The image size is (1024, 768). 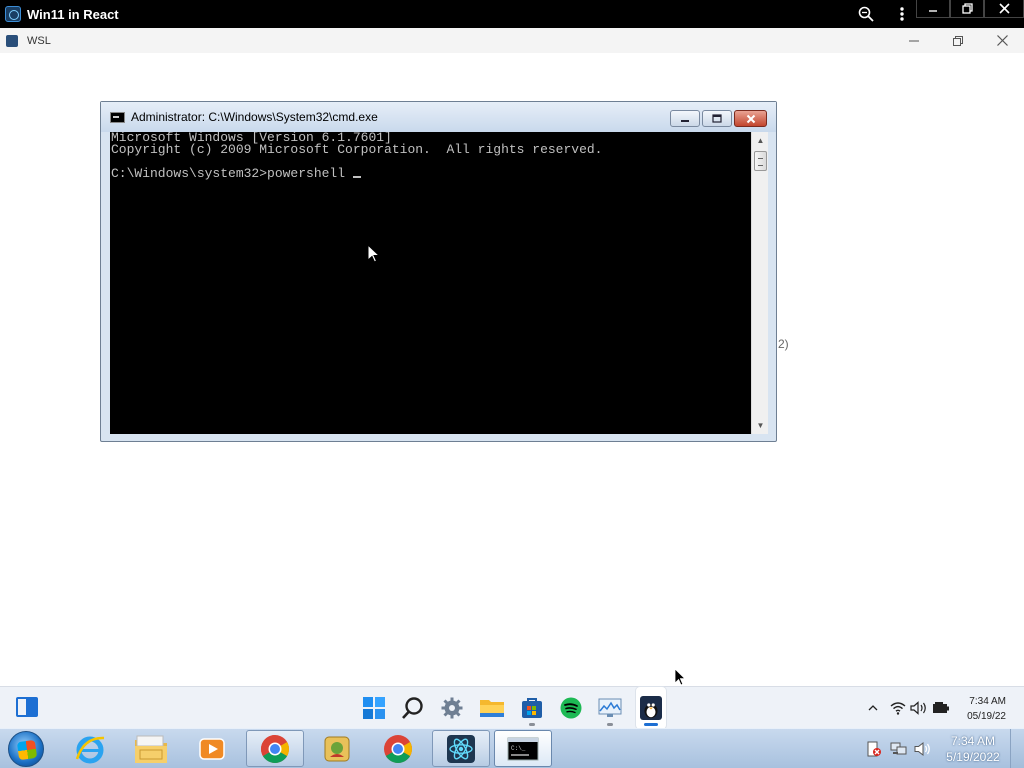 I want to click on react-logo-icon, so click(x=13, y=14).